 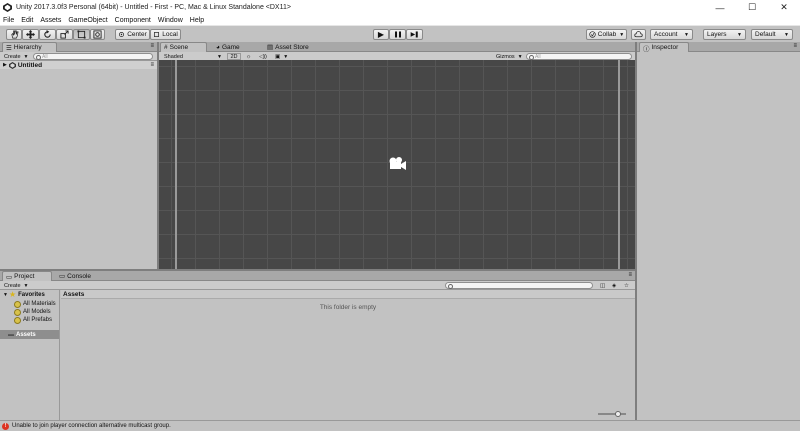 I want to click on assets-label: Assets, so click(x=26, y=334).